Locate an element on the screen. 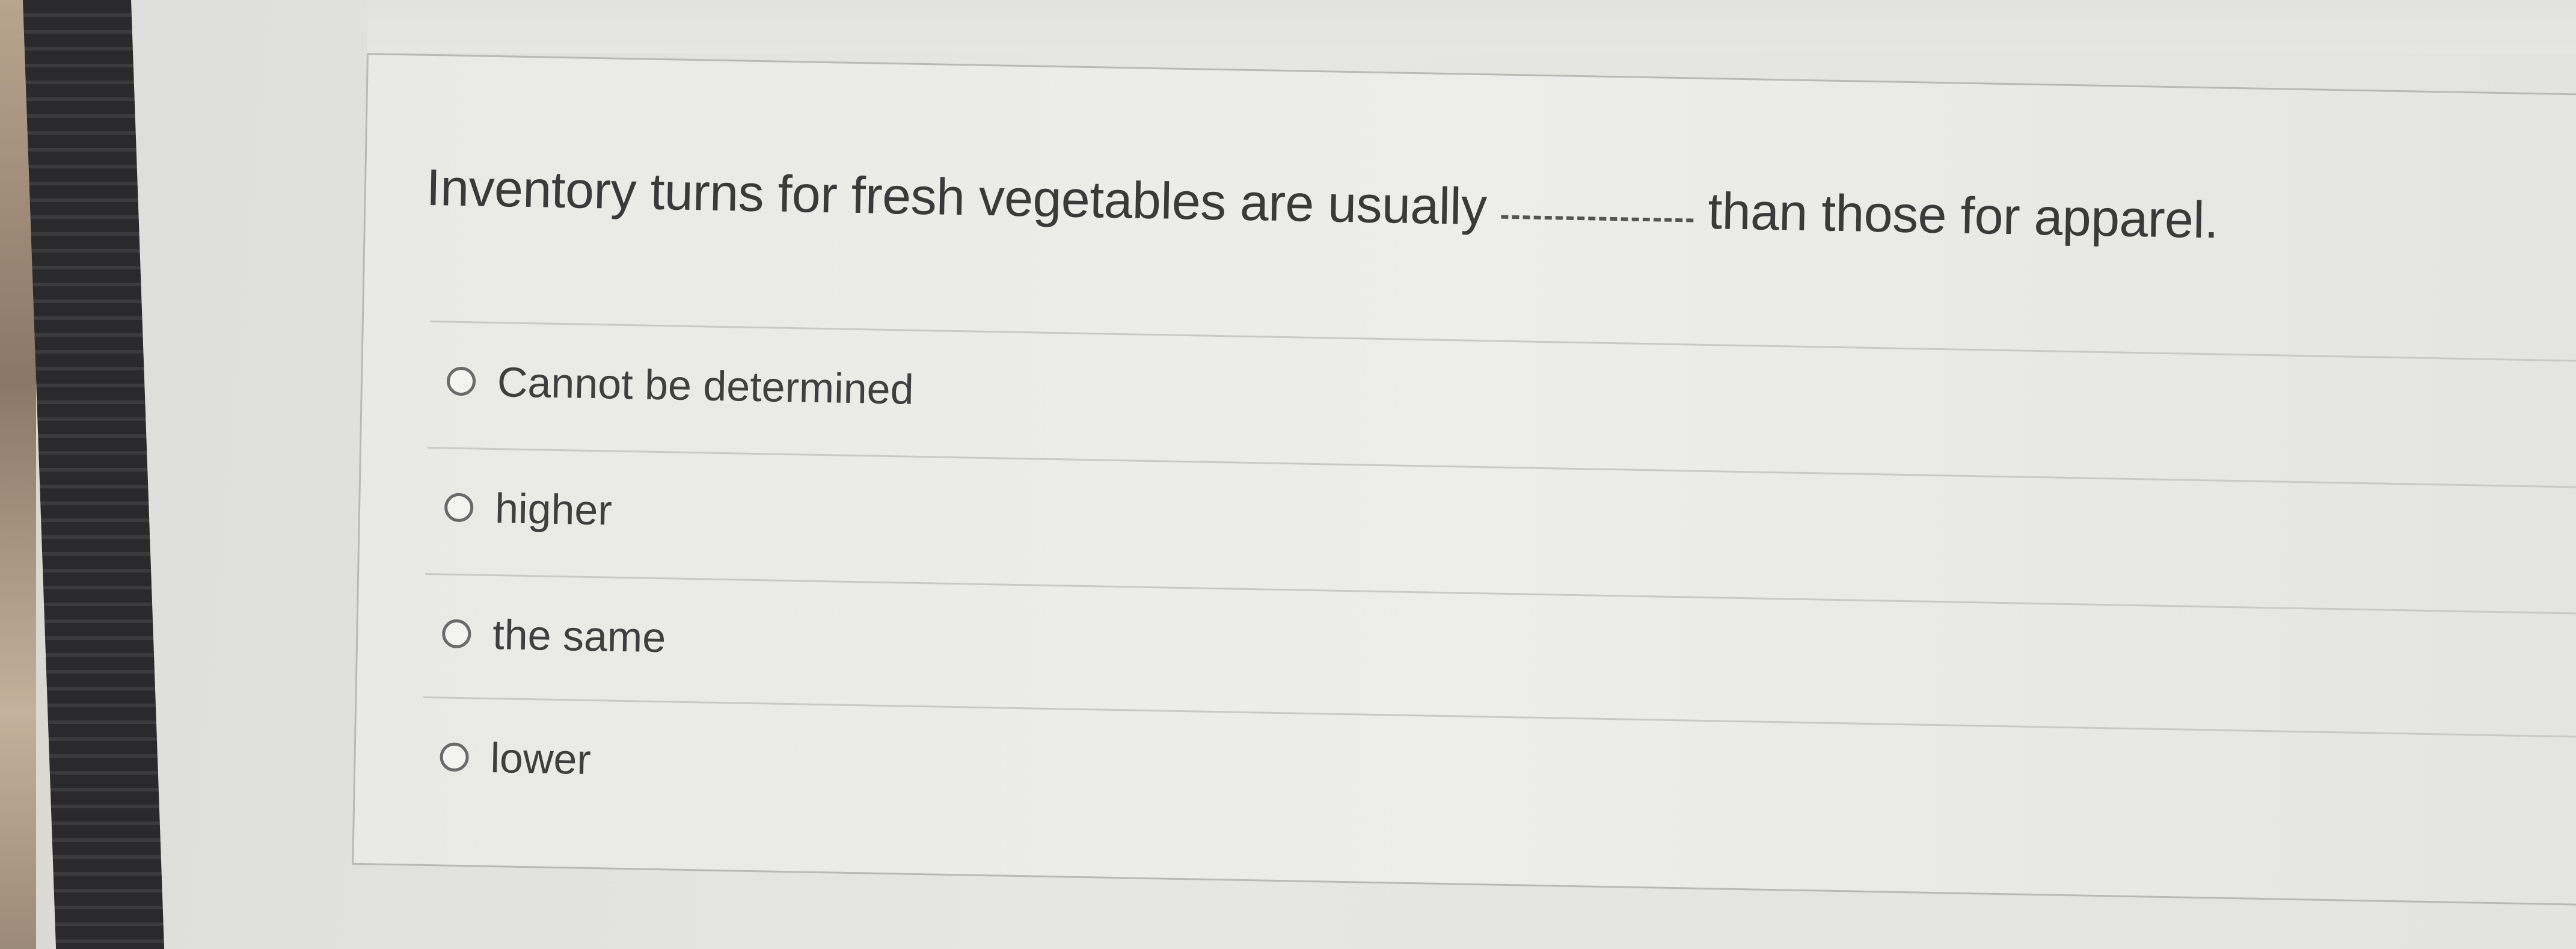 The image size is (2576, 949). option-the-same: the same is located at coordinates (553, 635).